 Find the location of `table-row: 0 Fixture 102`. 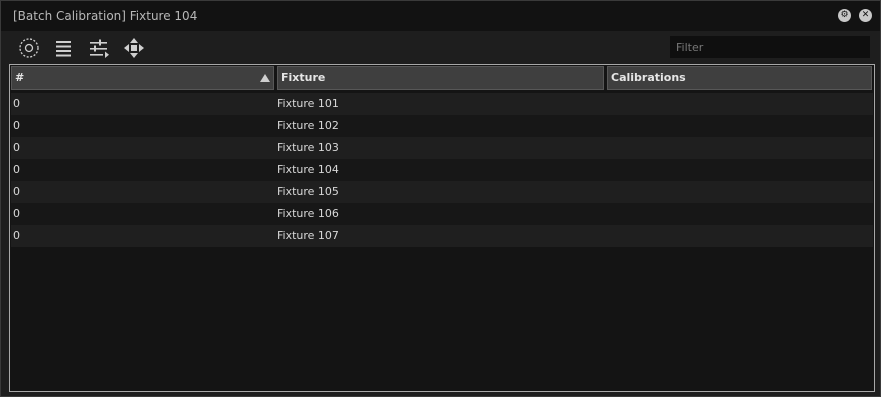

table-row: 0 Fixture 102 is located at coordinates (442, 126).